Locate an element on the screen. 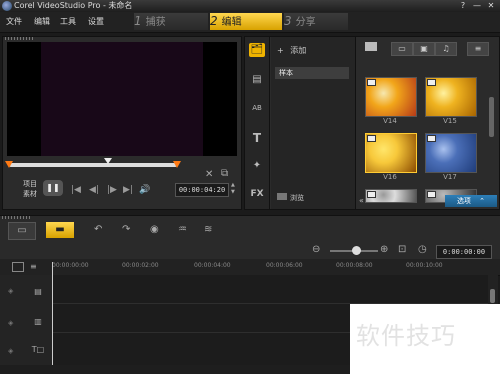  spin-up-icon: ▲ is located at coordinates (233, 185).